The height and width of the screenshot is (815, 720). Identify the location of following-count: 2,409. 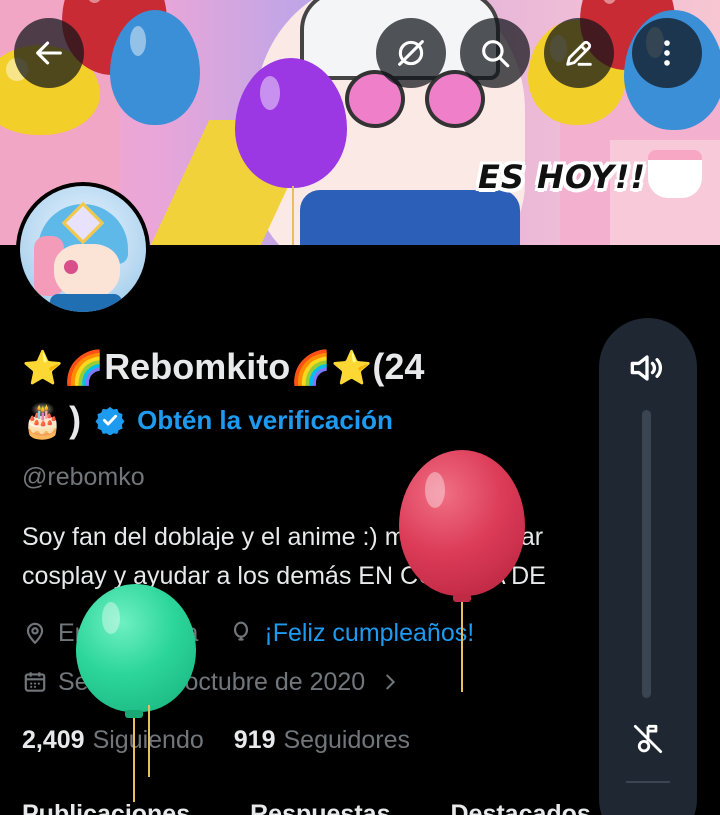
(53, 740).